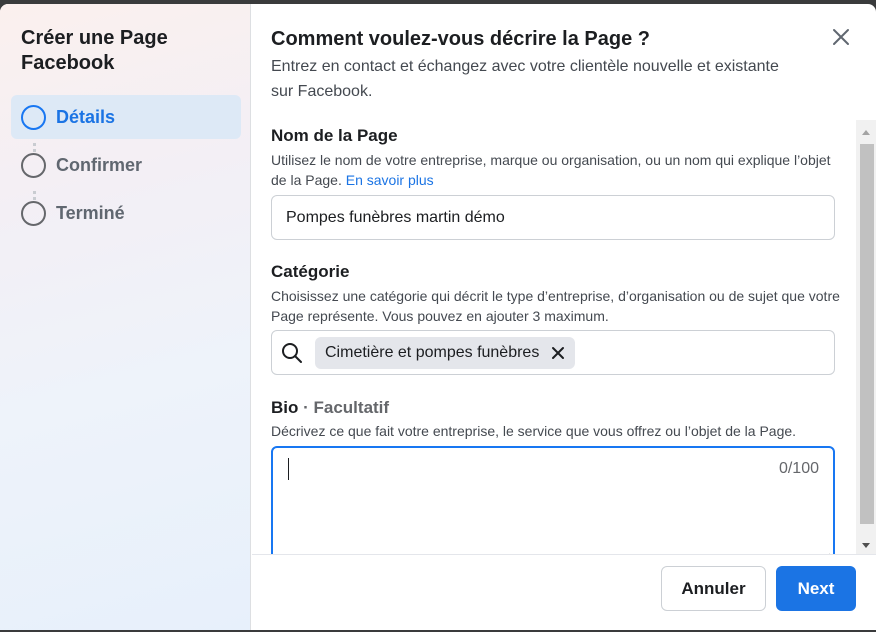  Describe the element at coordinates (713, 588) in the screenshot. I see `cancel-button: Annuler` at that location.